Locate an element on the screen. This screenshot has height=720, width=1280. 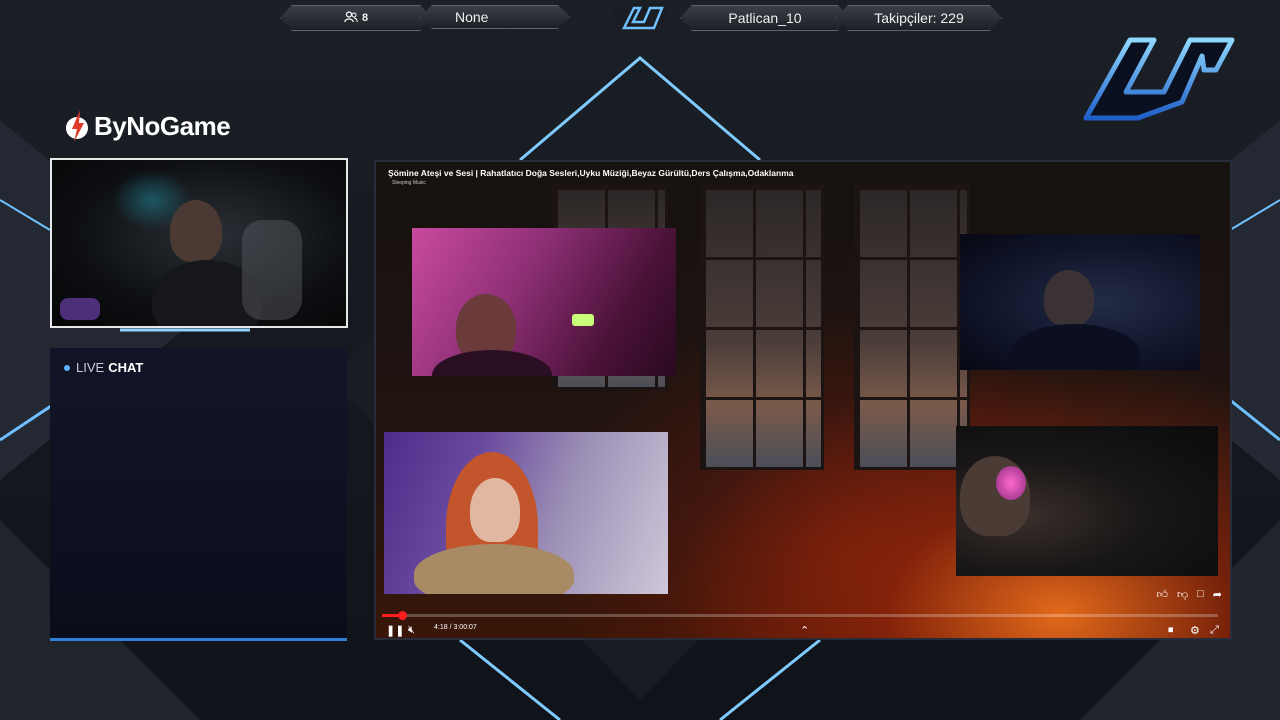
followers-count: Takipçiler: 229 is located at coordinates (919, 18).